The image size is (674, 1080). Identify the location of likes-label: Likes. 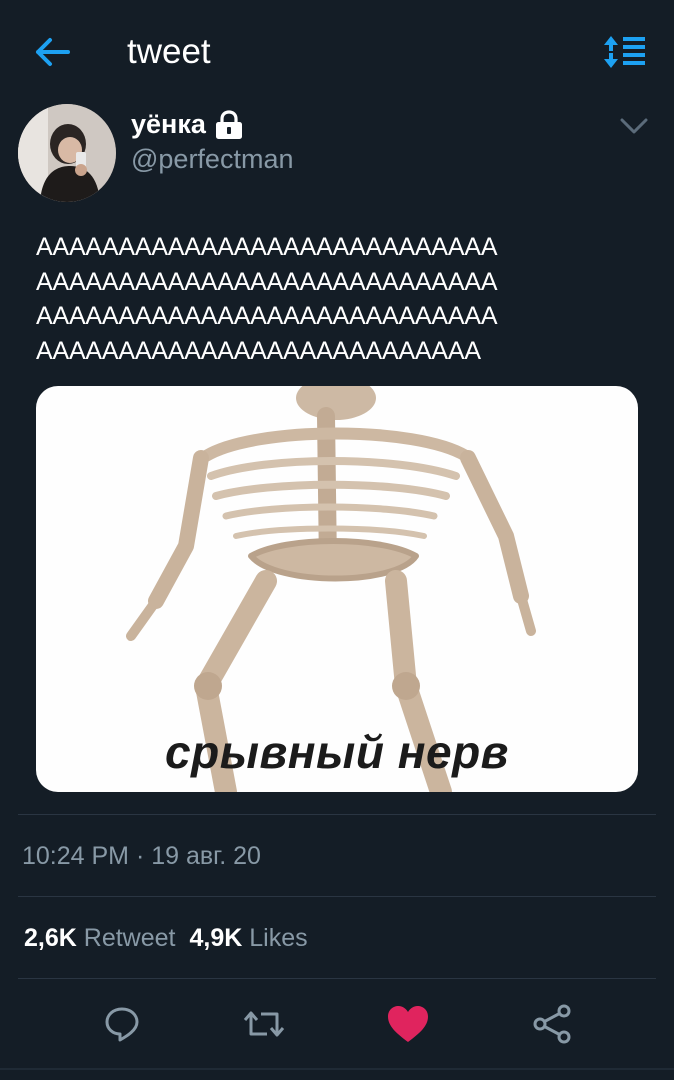
(278, 938).